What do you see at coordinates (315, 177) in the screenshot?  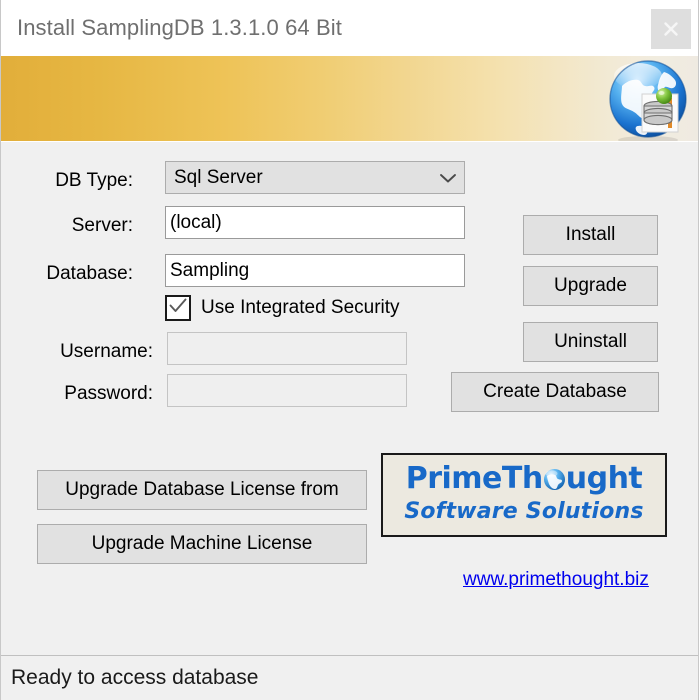 I see `db-type-select: Sql Server` at bounding box center [315, 177].